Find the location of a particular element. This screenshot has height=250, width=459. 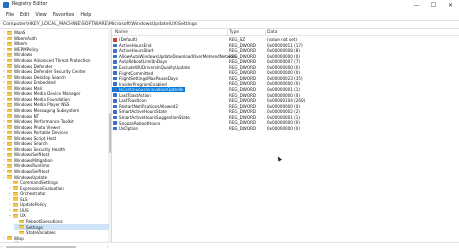

value-name: InsiderProgramEnabled is located at coordinates (143, 84).